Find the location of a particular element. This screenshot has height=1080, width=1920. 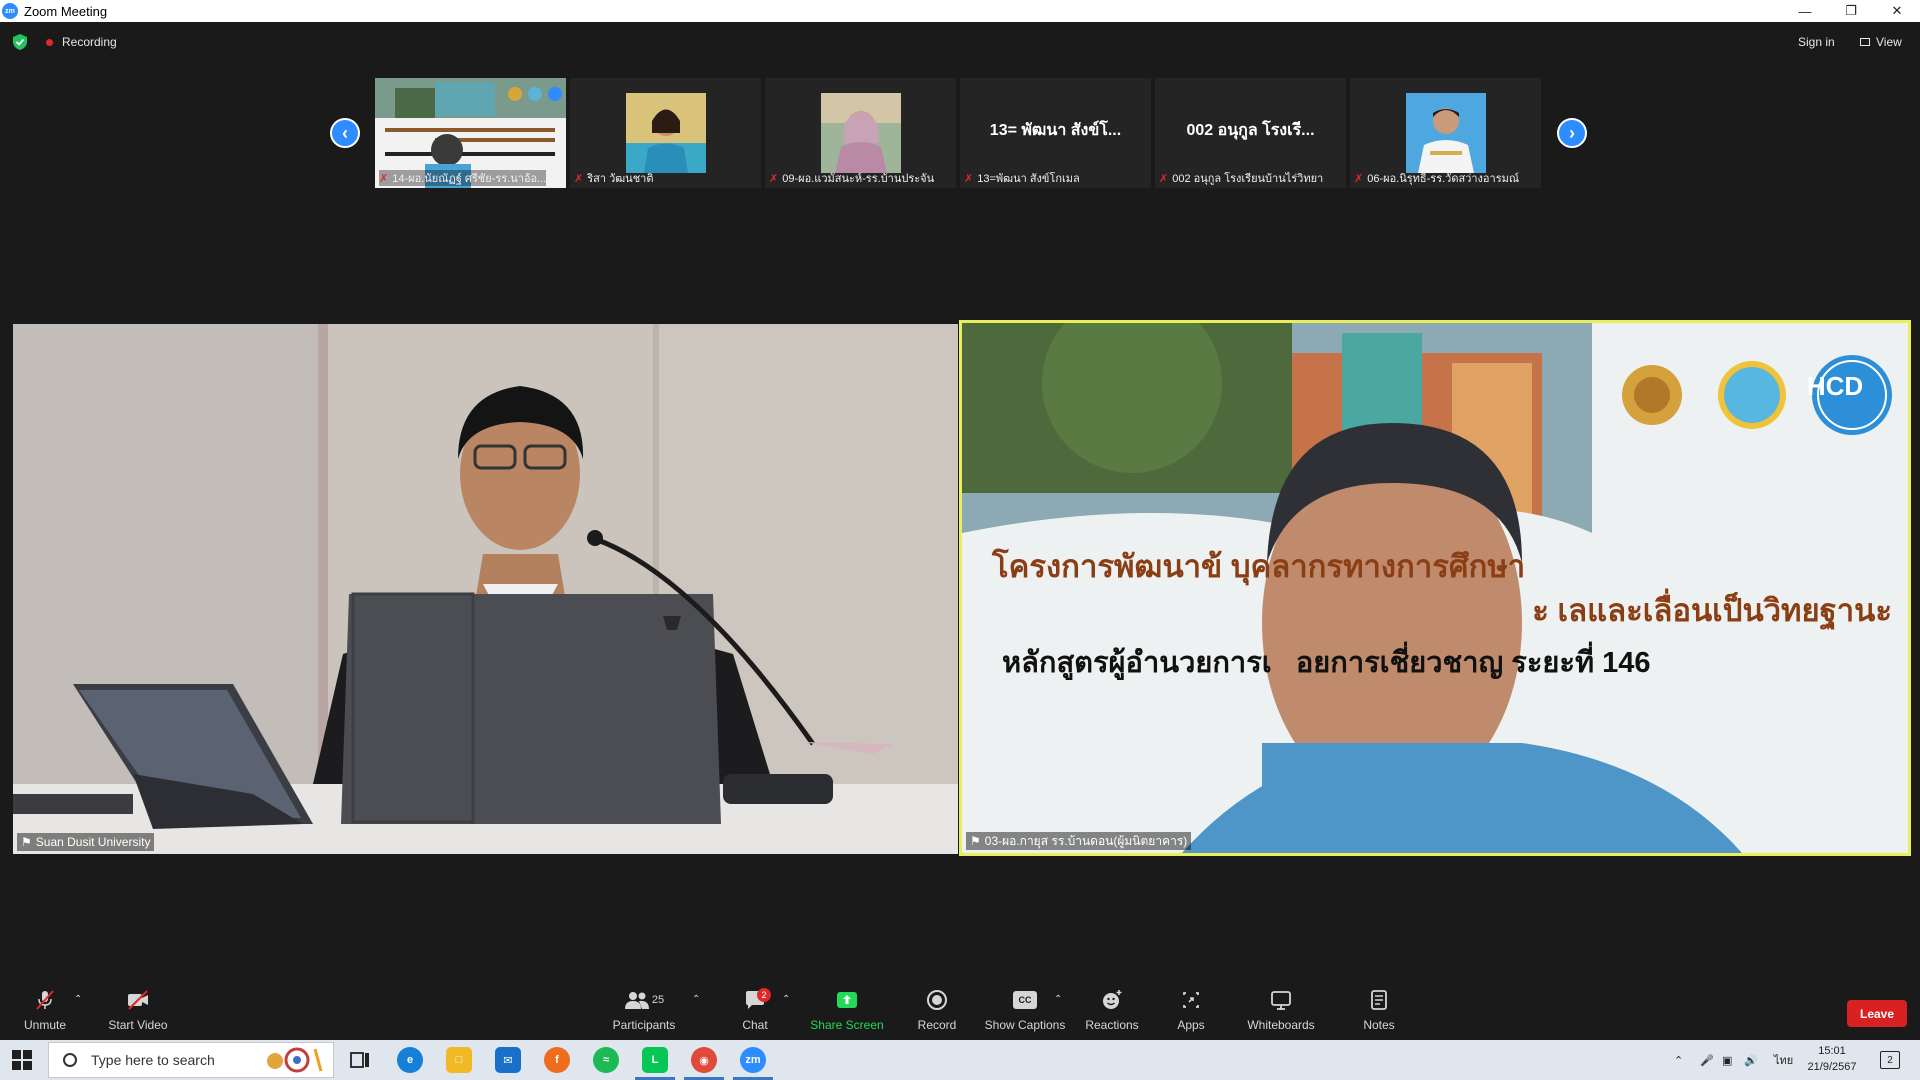

clock-time: 15:01 is located at coordinates (1832, 1051).